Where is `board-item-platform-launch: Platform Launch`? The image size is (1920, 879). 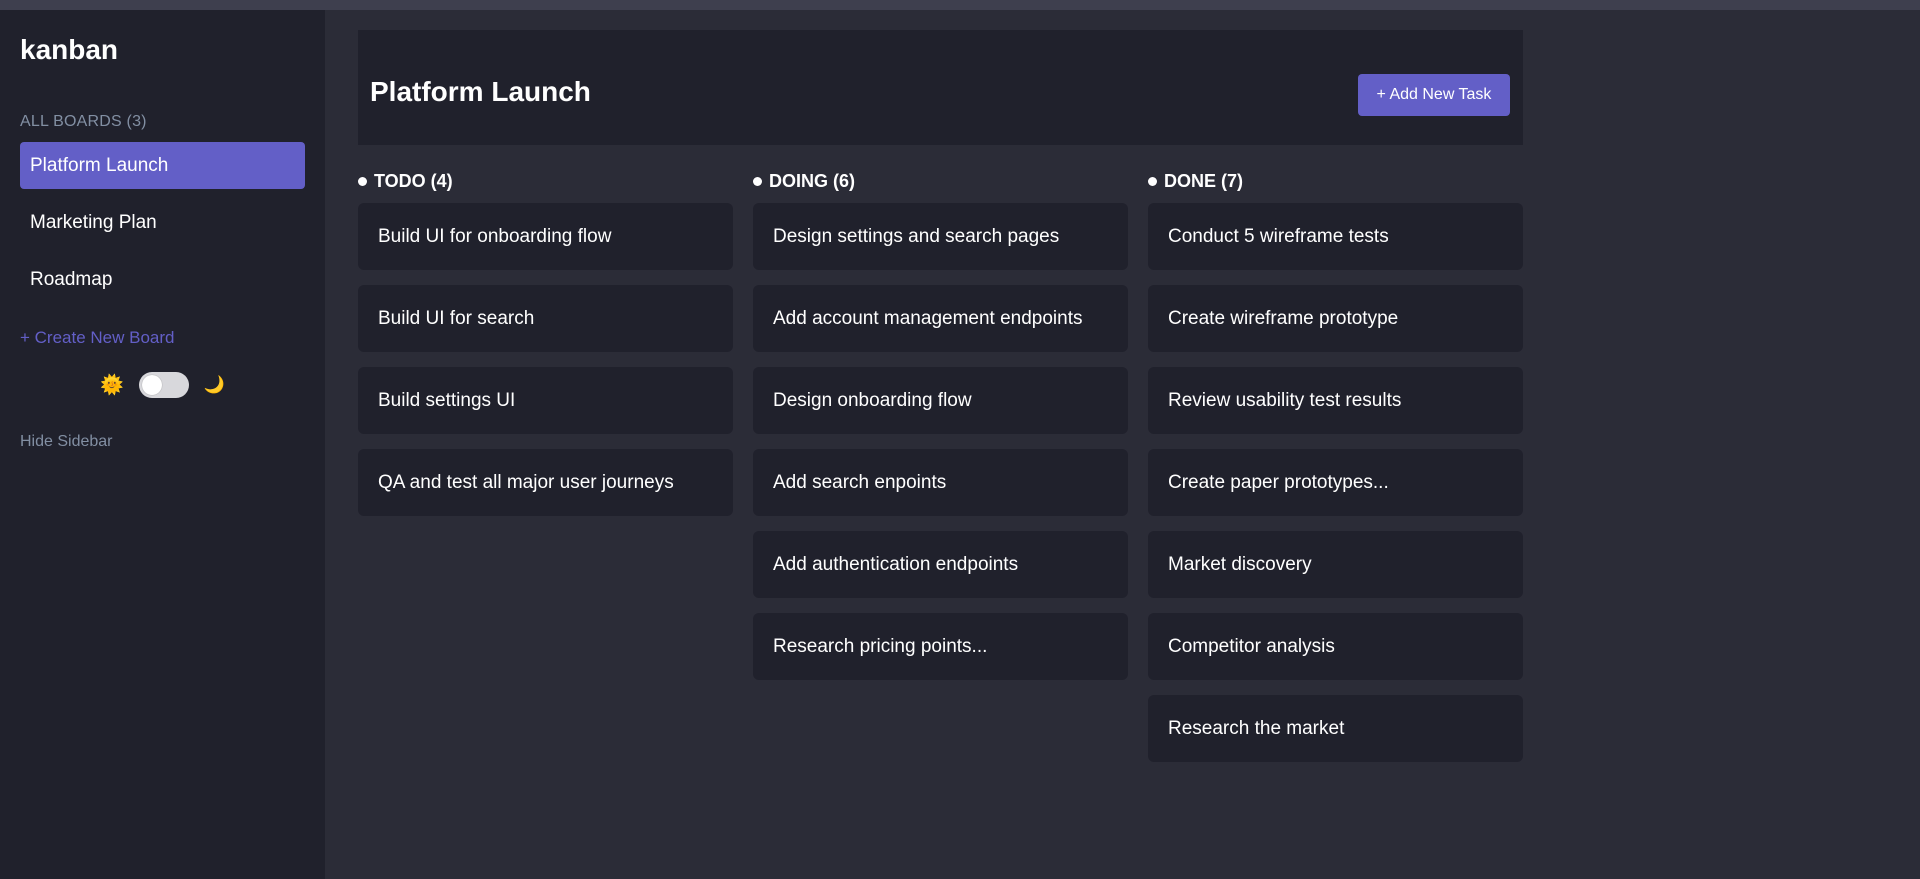
board-item-platform-launch: Platform Launch is located at coordinates (162, 165).